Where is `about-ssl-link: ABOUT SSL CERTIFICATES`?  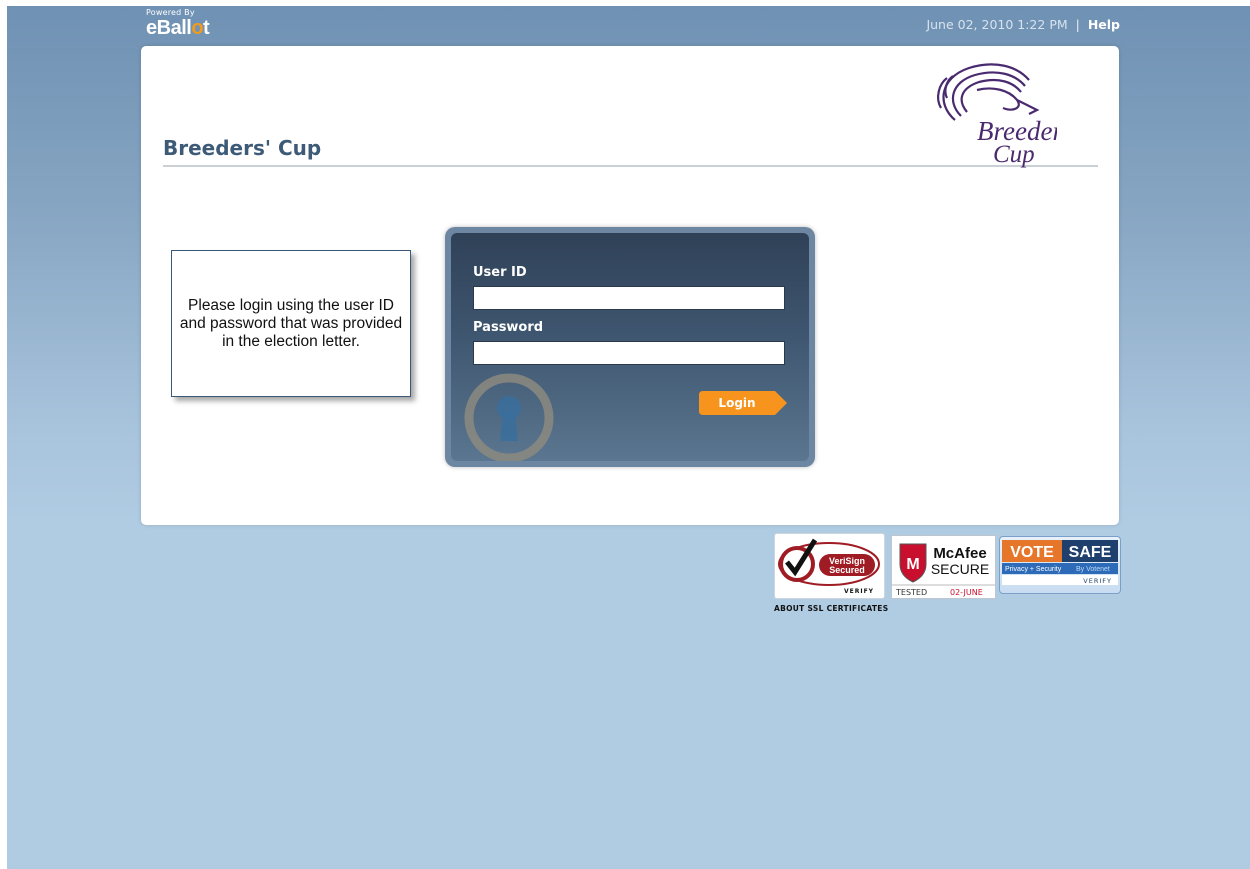 about-ssl-link: ABOUT SSL CERTIFICATES is located at coordinates (831, 608).